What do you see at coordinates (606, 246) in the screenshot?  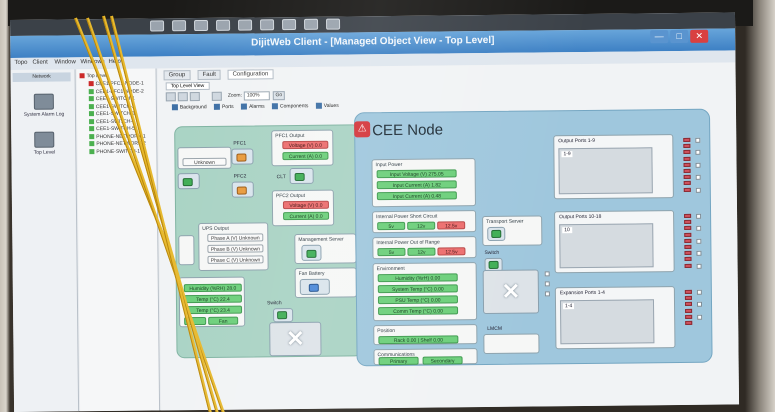 I see `port-grid: 10` at bounding box center [606, 246].